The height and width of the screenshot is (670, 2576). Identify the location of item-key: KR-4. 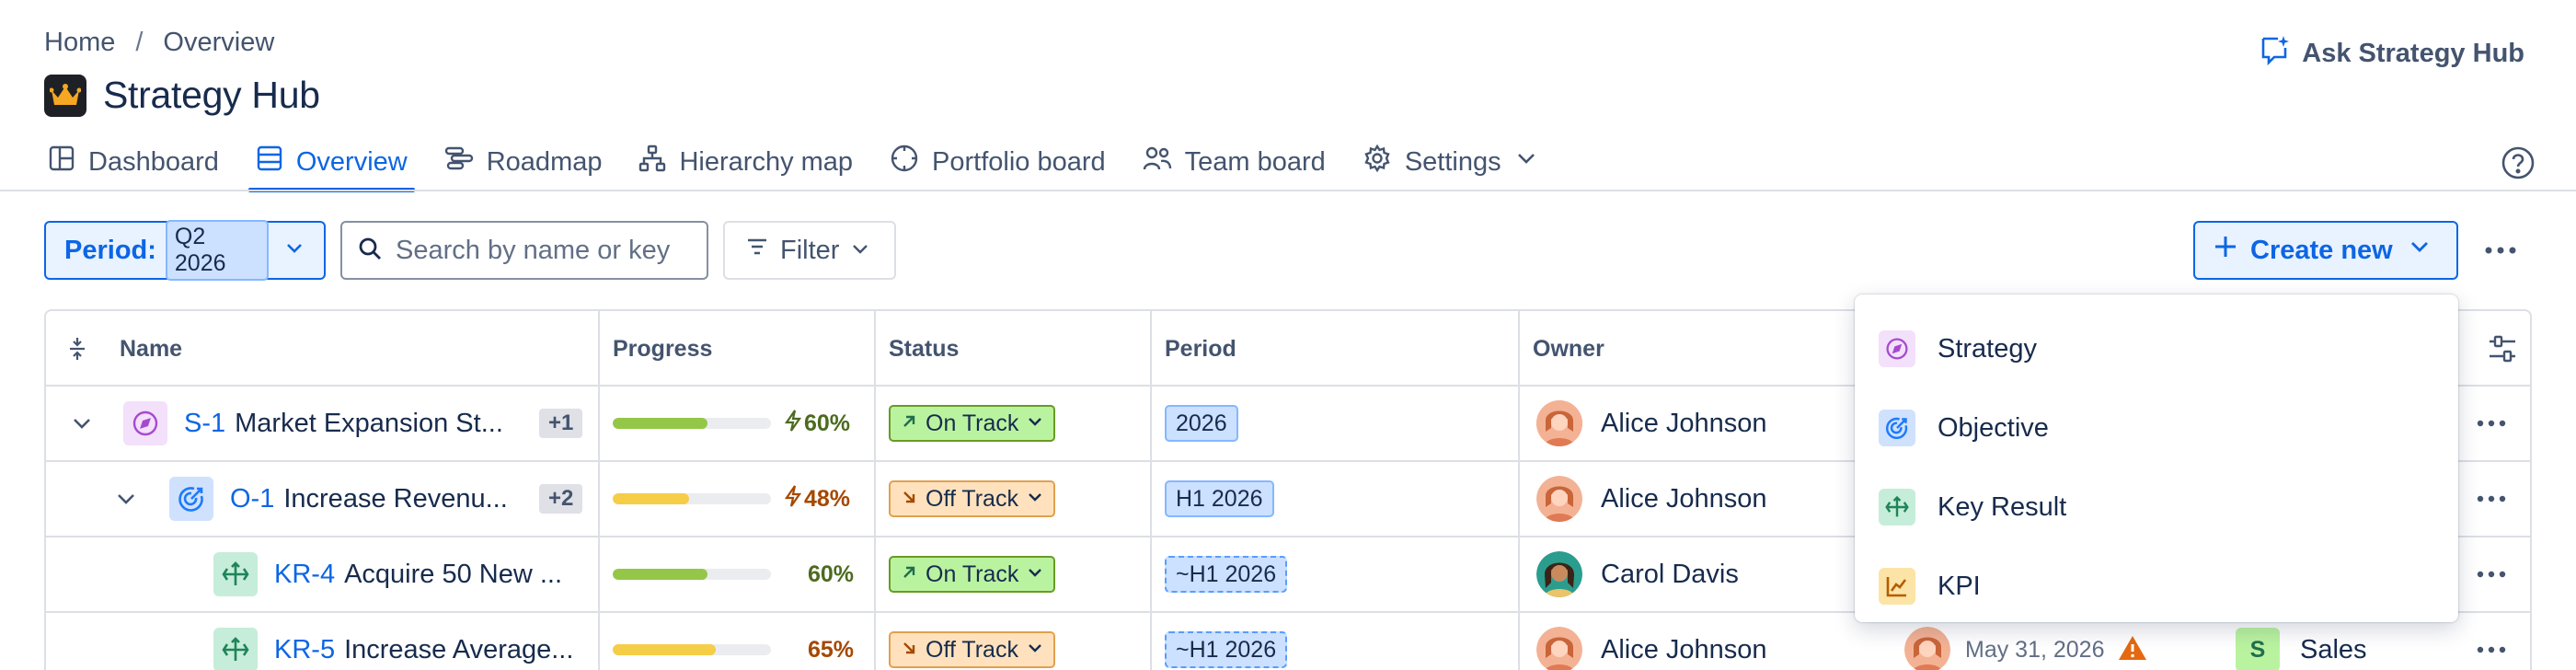
(304, 575).